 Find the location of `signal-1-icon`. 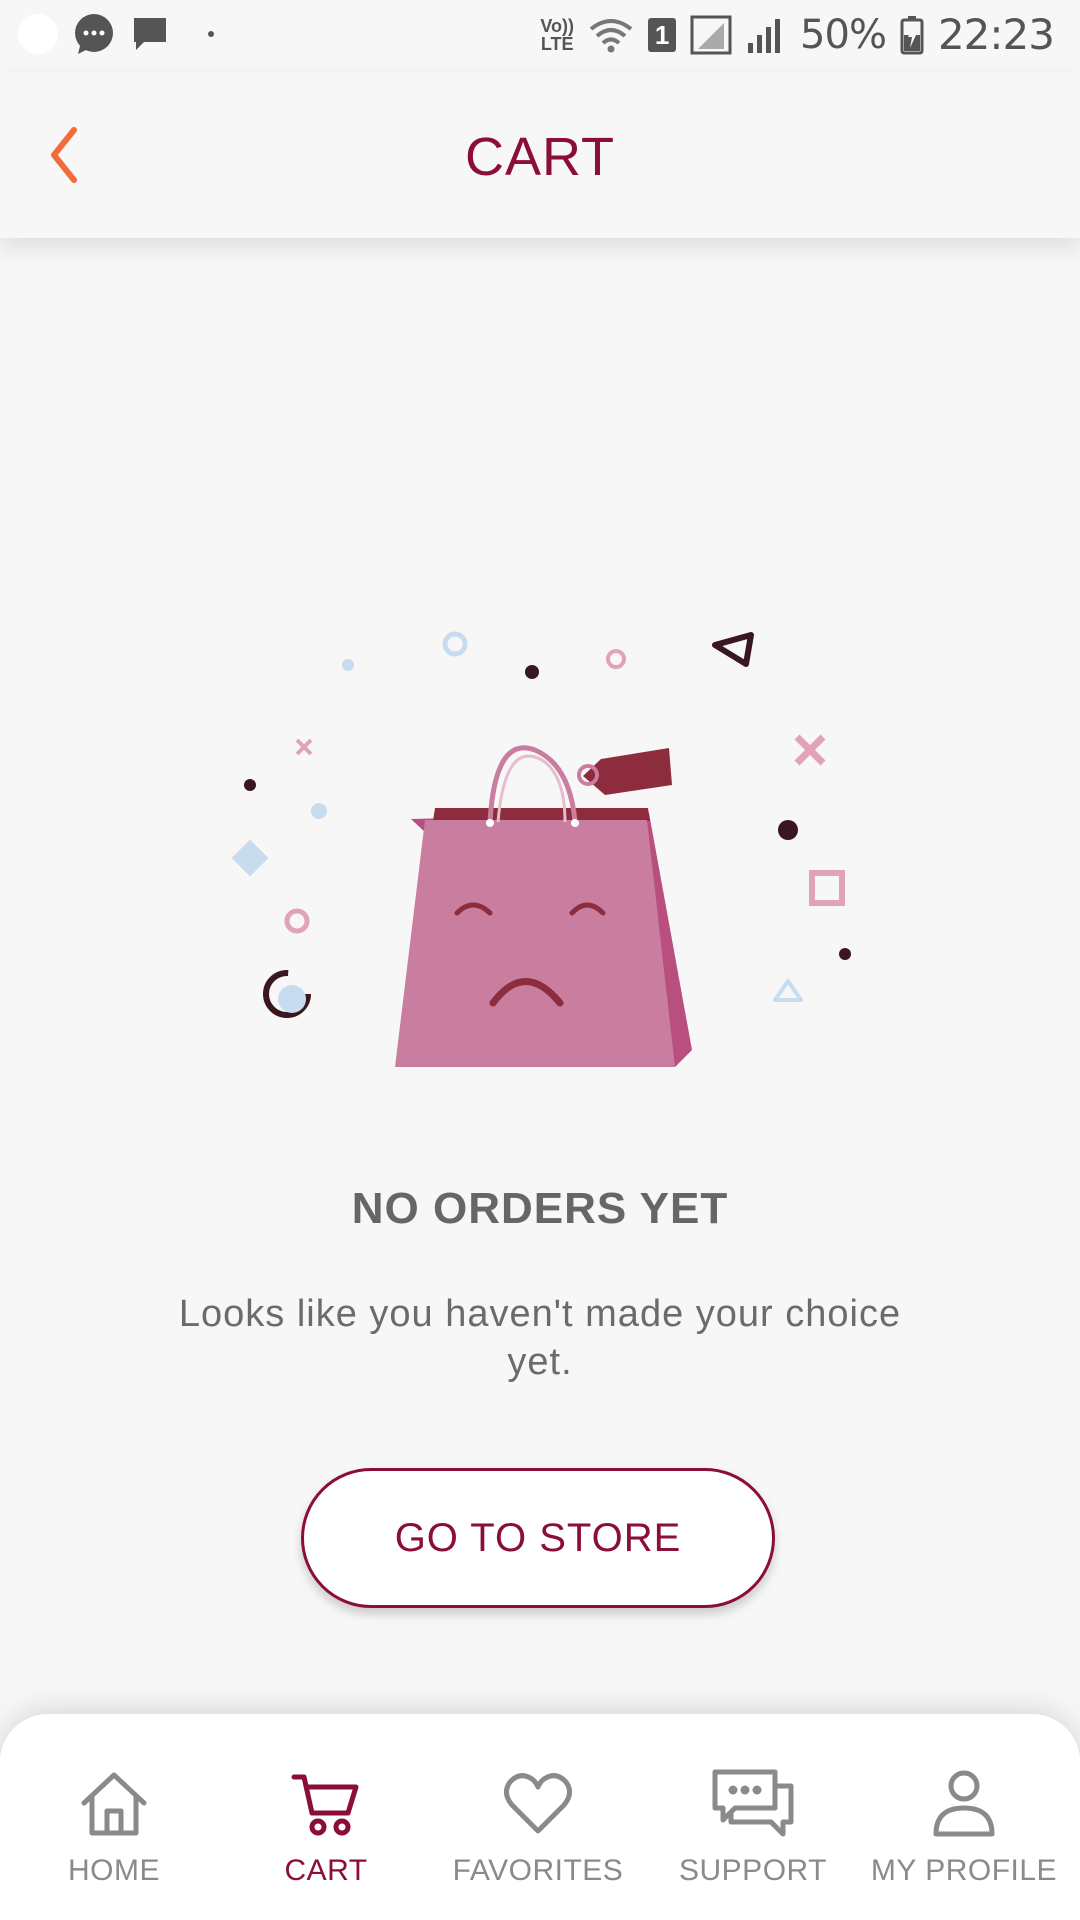

signal-1-icon is located at coordinates (711, 34).